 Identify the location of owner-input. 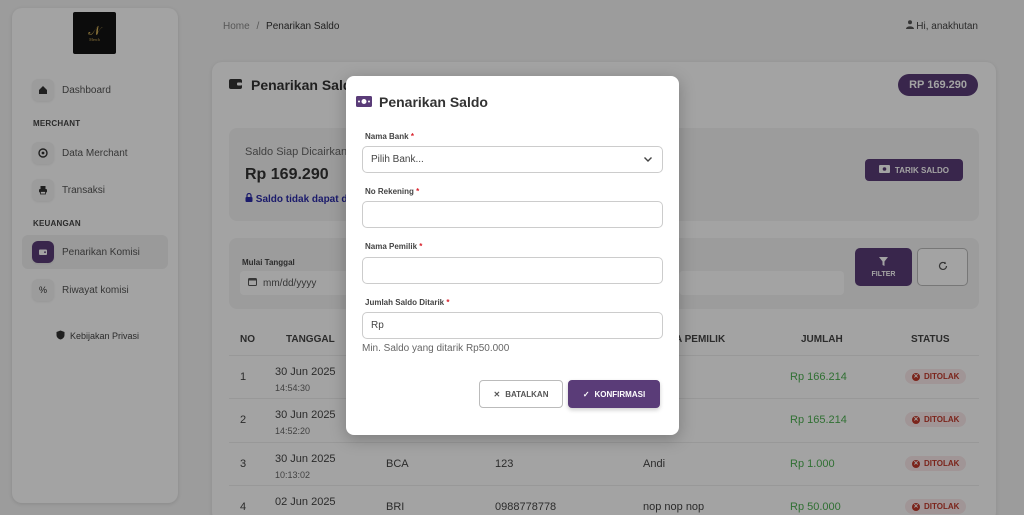
(512, 270).